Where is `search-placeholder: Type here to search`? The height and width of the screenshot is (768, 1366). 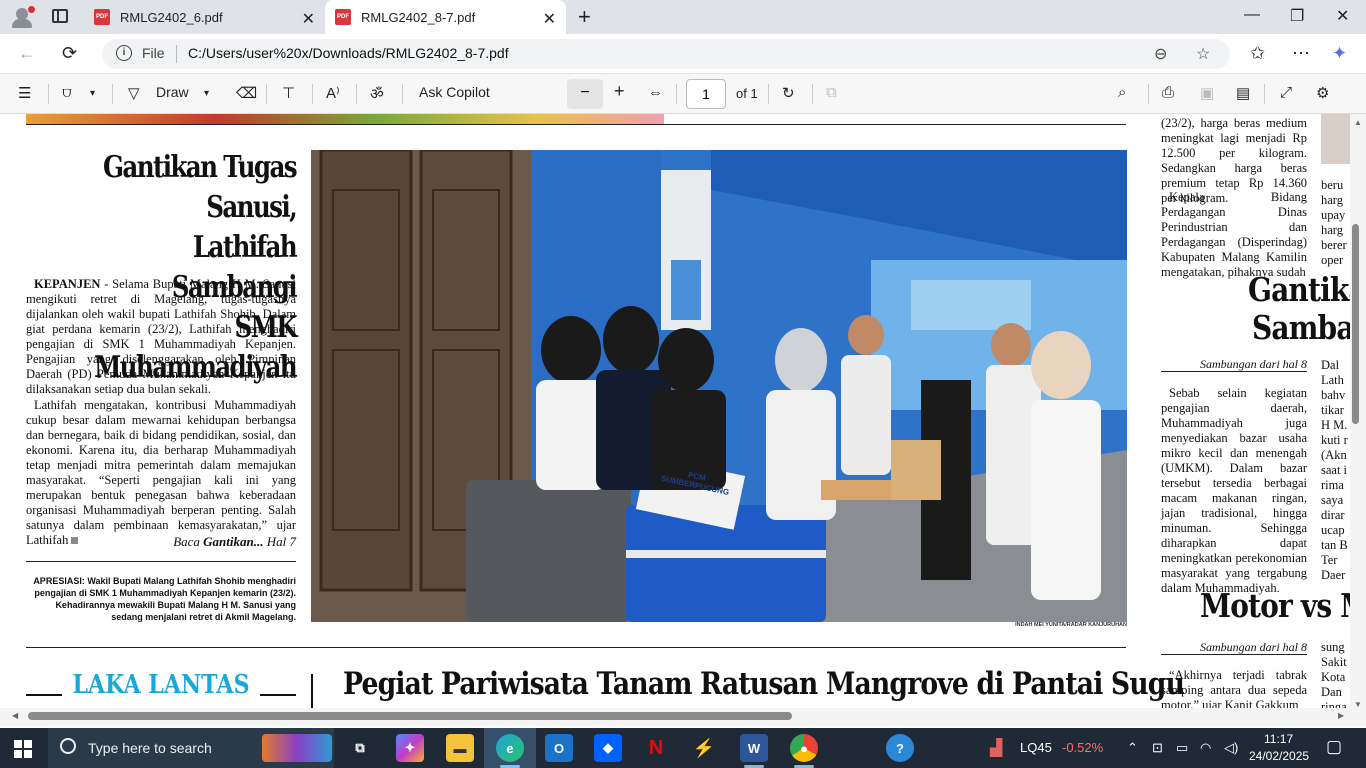 search-placeholder: Type here to search is located at coordinates (150, 748).